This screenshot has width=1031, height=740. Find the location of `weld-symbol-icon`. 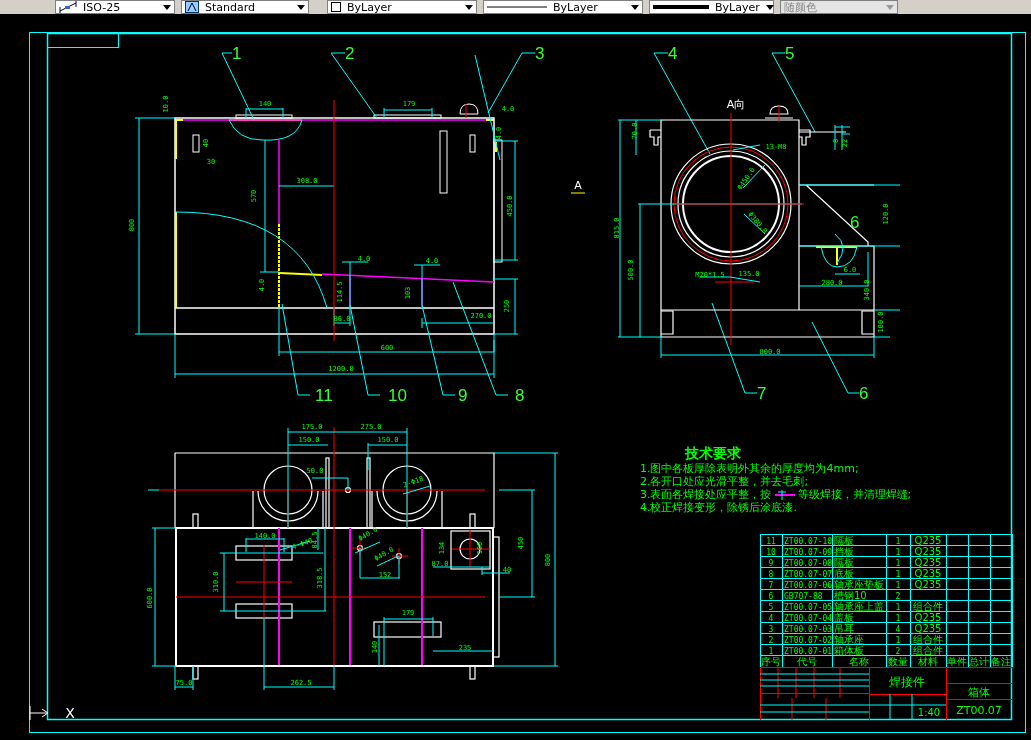

weld-symbol-icon is located at coordinates (784, 494).